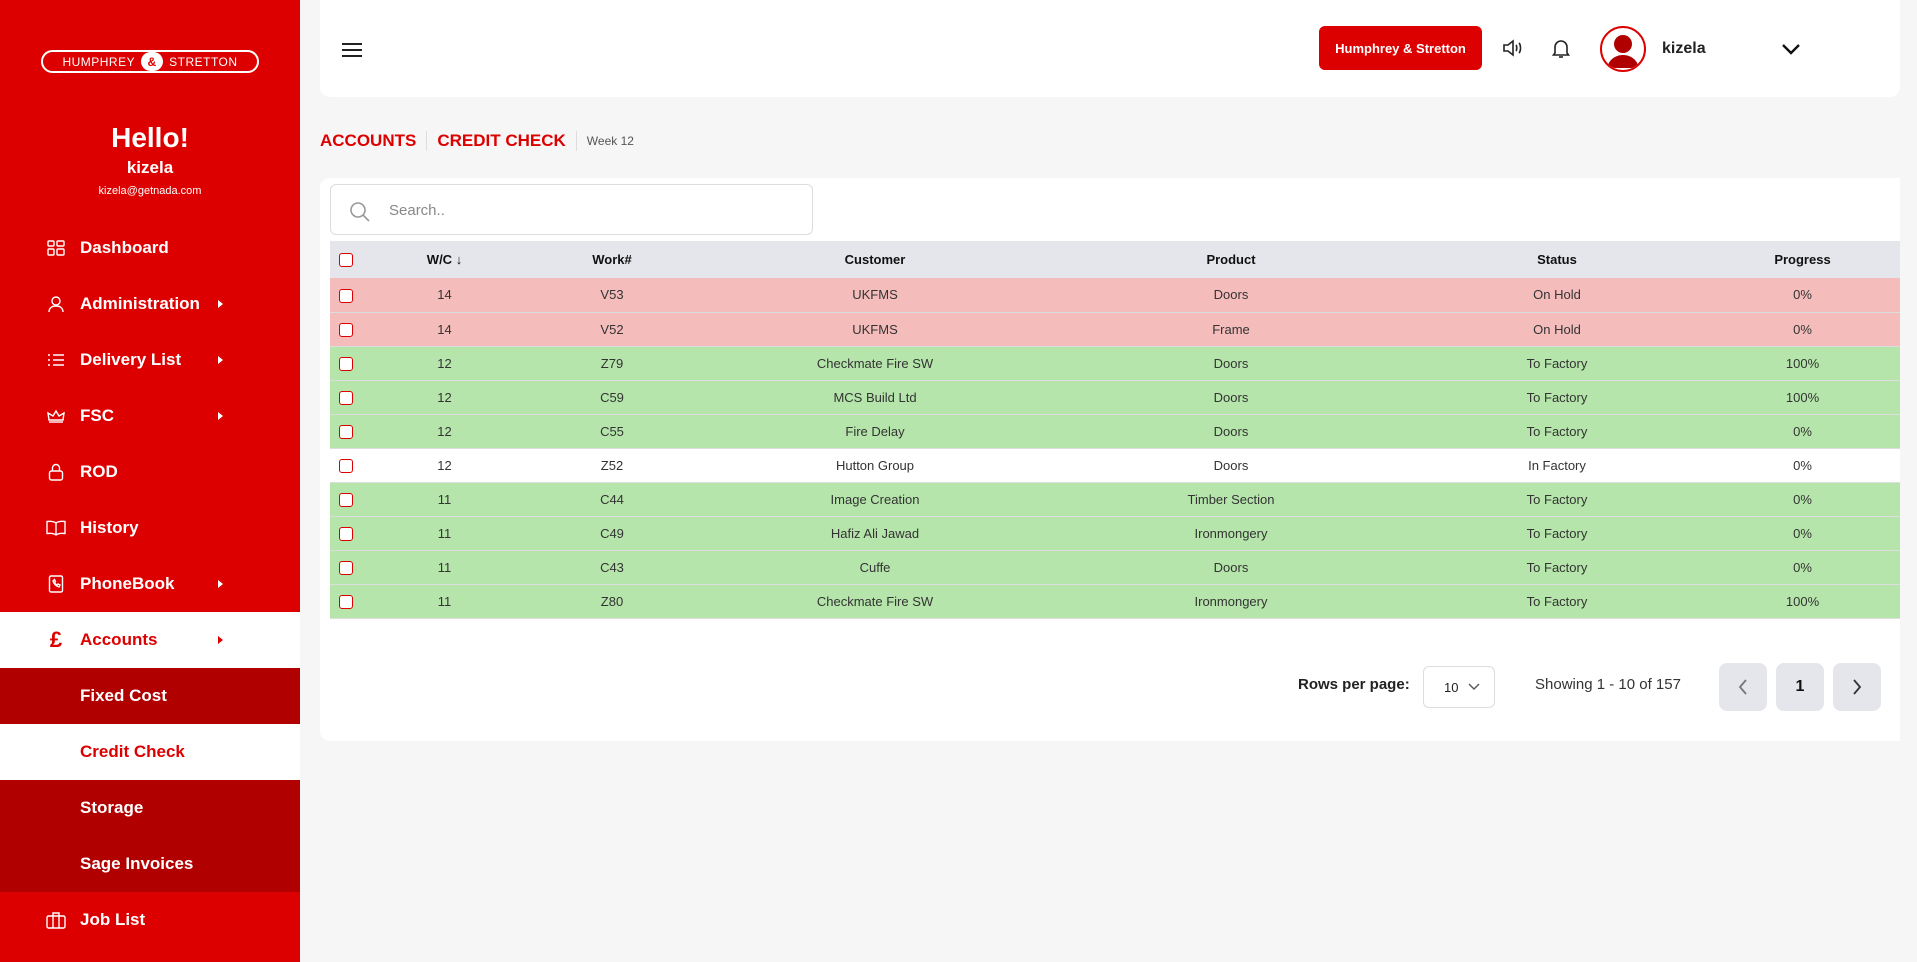  Describe the element at coordinates (459, 259) in the screenshot. I see `sort-desc-icon: ↓` at that location.